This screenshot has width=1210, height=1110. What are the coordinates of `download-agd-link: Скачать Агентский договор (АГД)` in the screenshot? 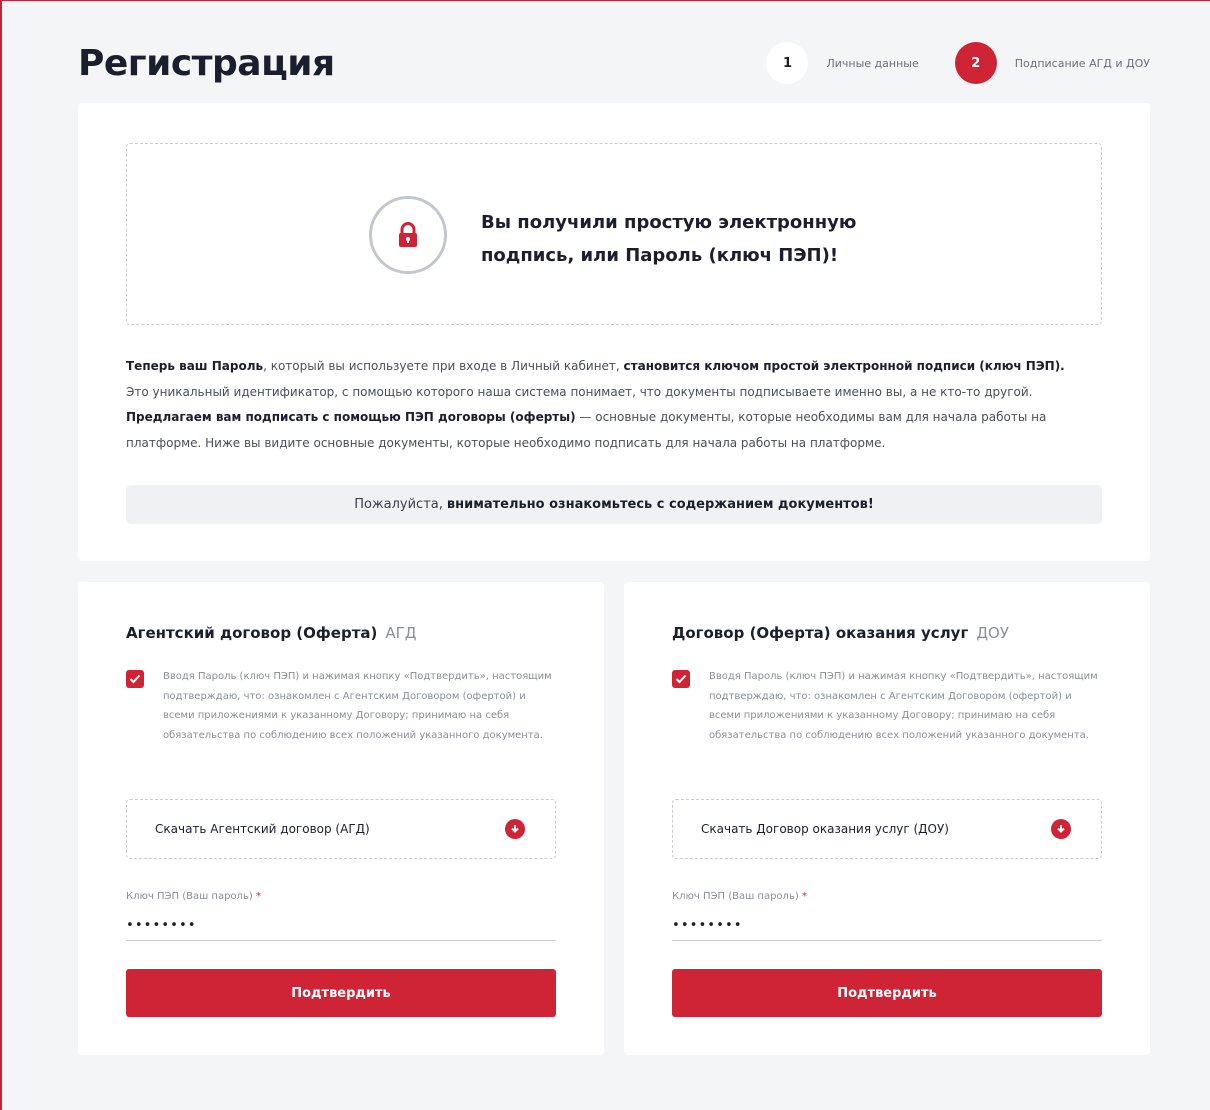 It's located at (341, 829).